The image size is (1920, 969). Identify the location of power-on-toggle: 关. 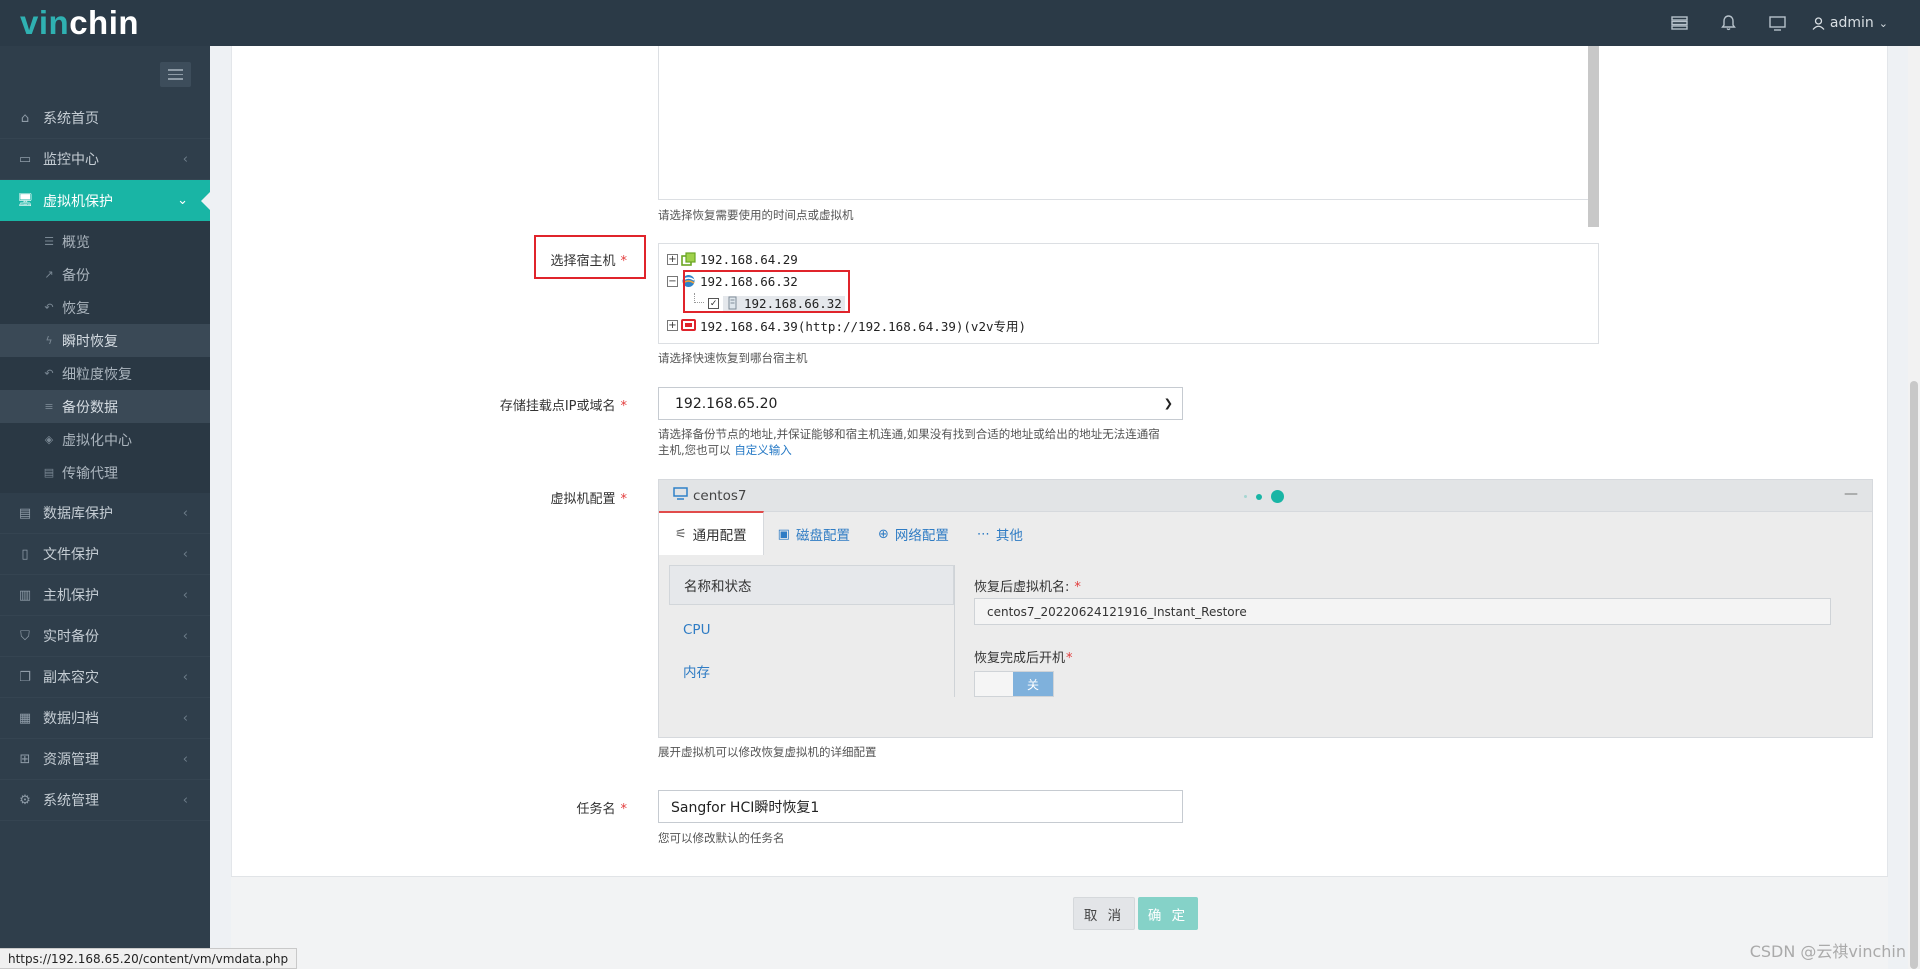
(1014, 684).